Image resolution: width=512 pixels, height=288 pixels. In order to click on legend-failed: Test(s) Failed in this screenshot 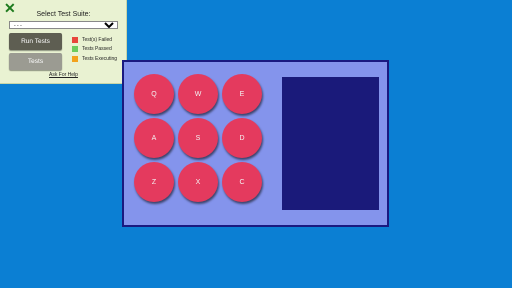, I will do `click(92, 40)`.